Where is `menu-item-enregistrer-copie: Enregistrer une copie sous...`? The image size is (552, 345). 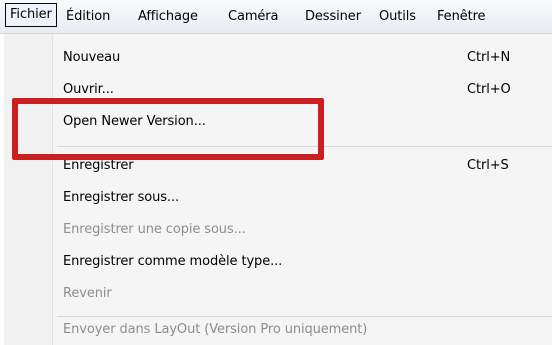
menu-item-enregistrer-copie: Enregistrer une copie sous... is located at coordinates (302, 230).